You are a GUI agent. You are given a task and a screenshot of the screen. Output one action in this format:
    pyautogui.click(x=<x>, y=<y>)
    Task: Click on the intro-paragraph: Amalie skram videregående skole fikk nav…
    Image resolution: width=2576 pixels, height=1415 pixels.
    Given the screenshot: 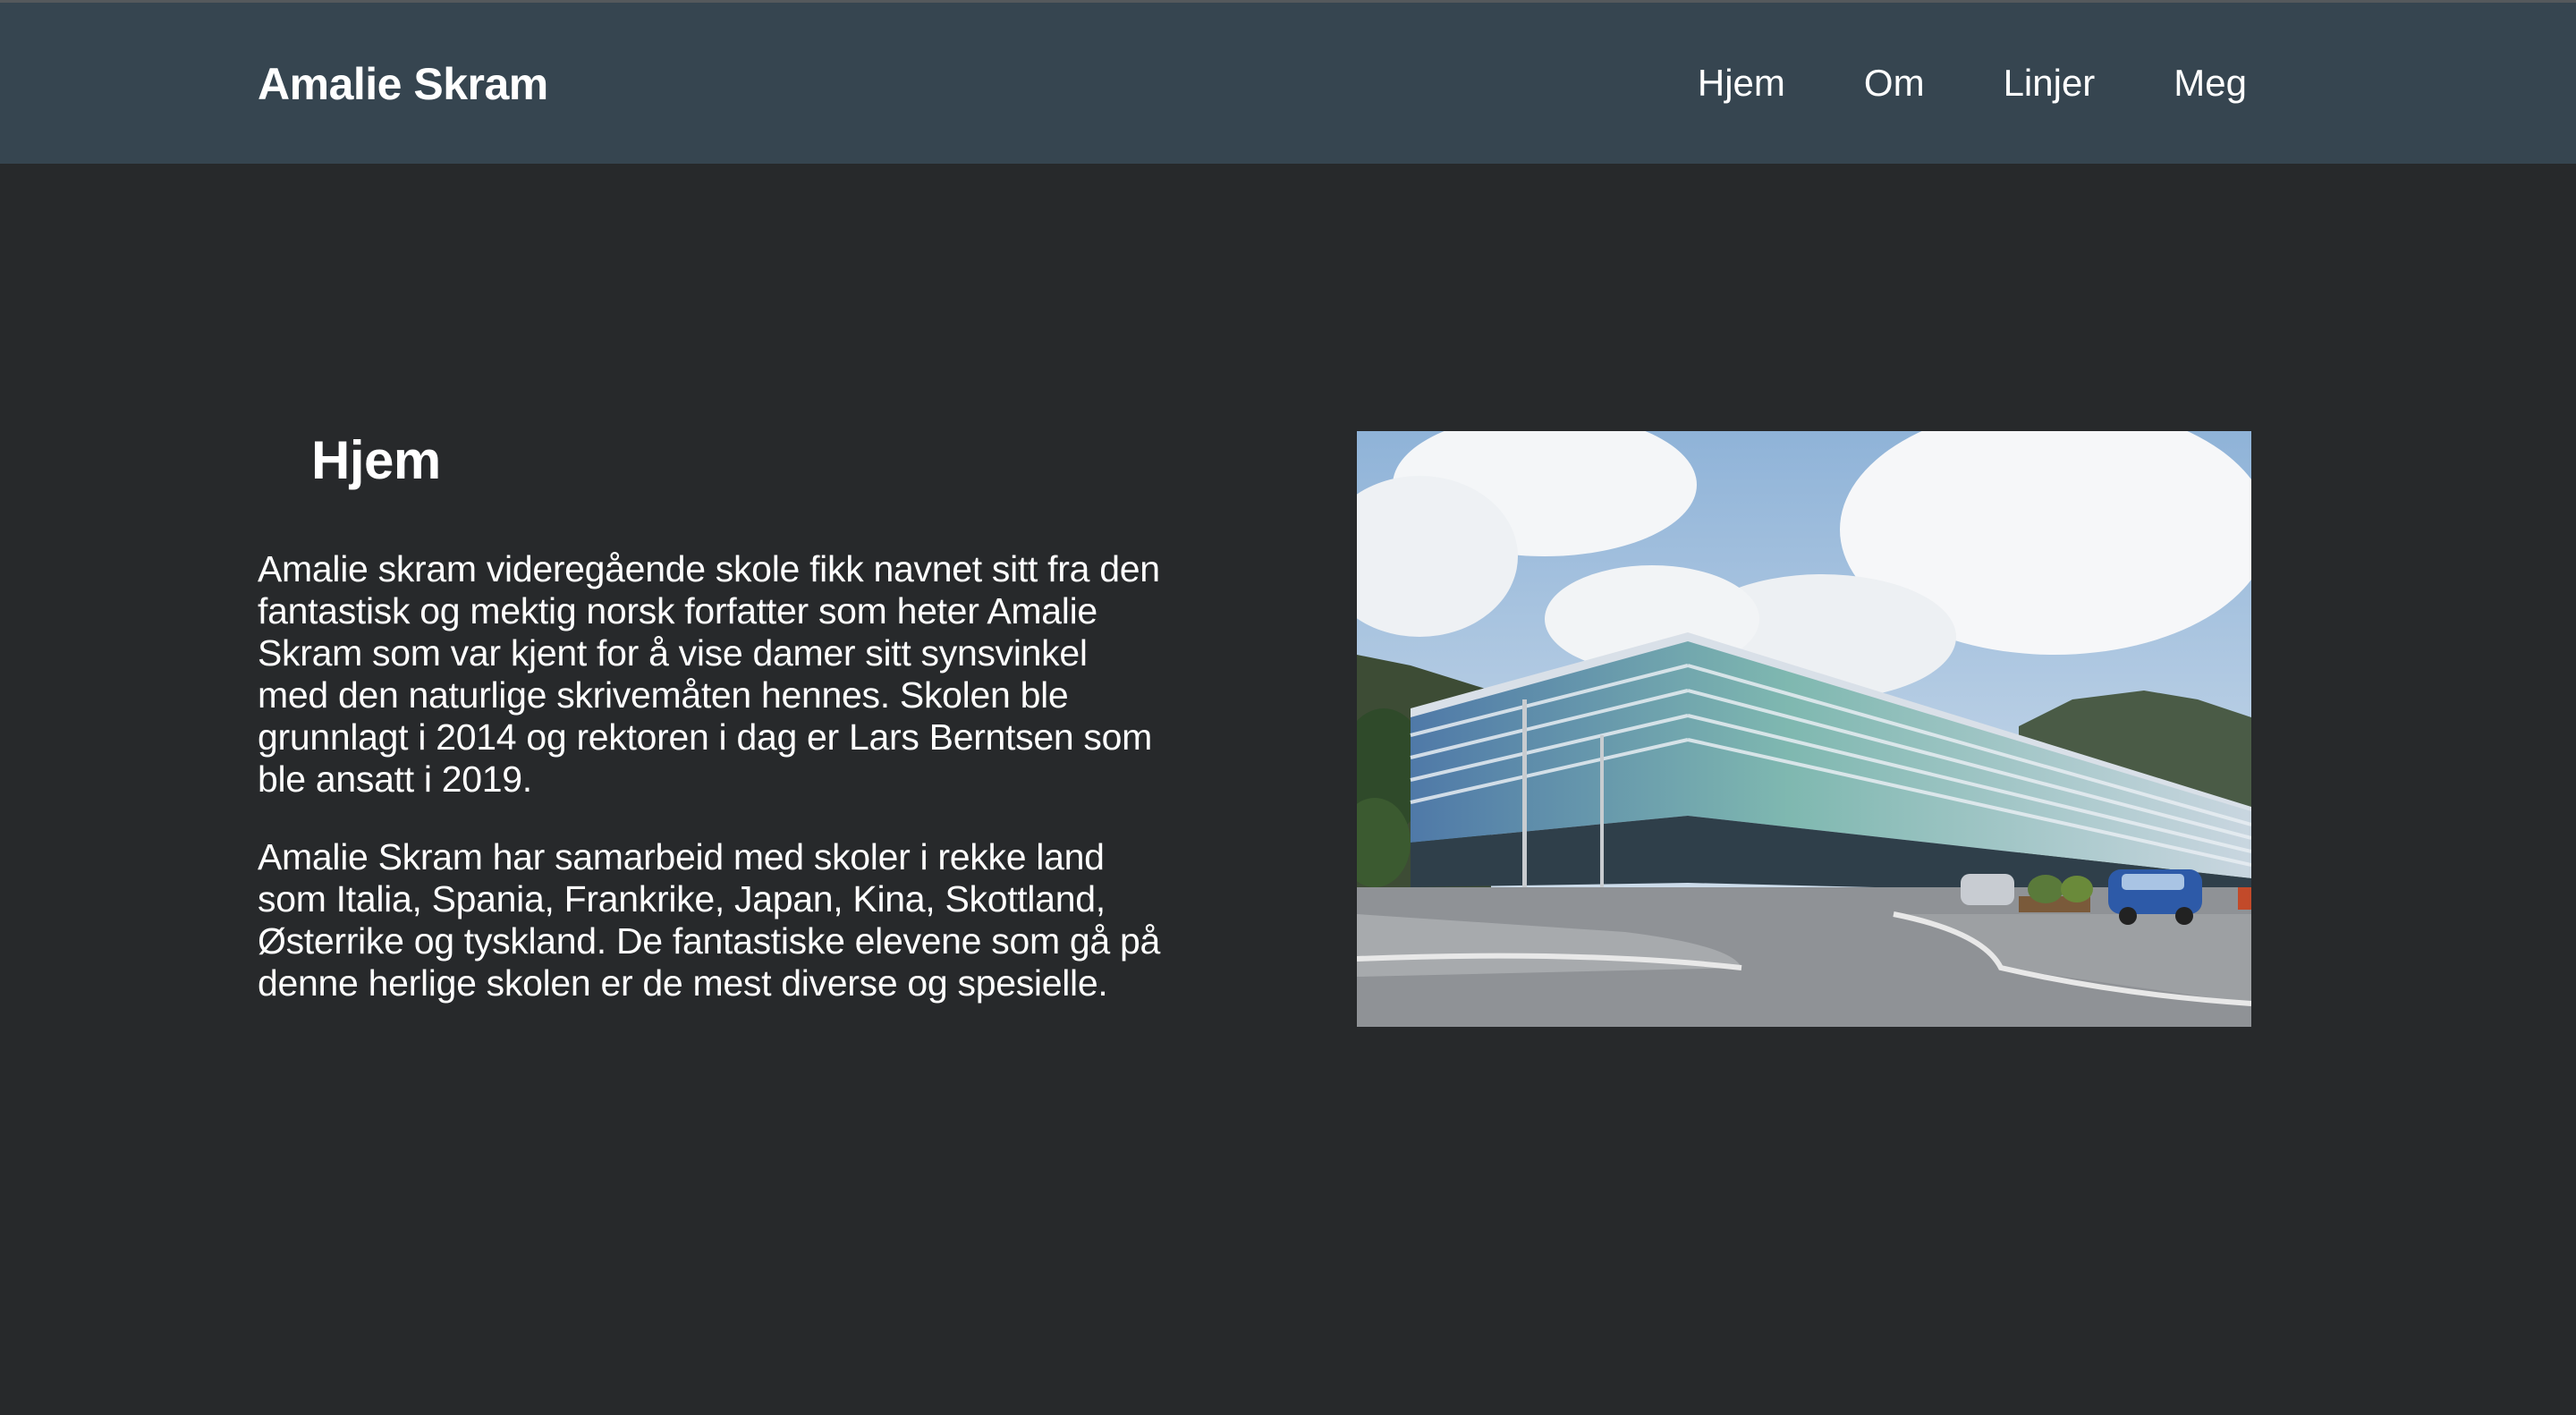 What is the action you would take?
    pyautogui.click(x=709, y=674)
    